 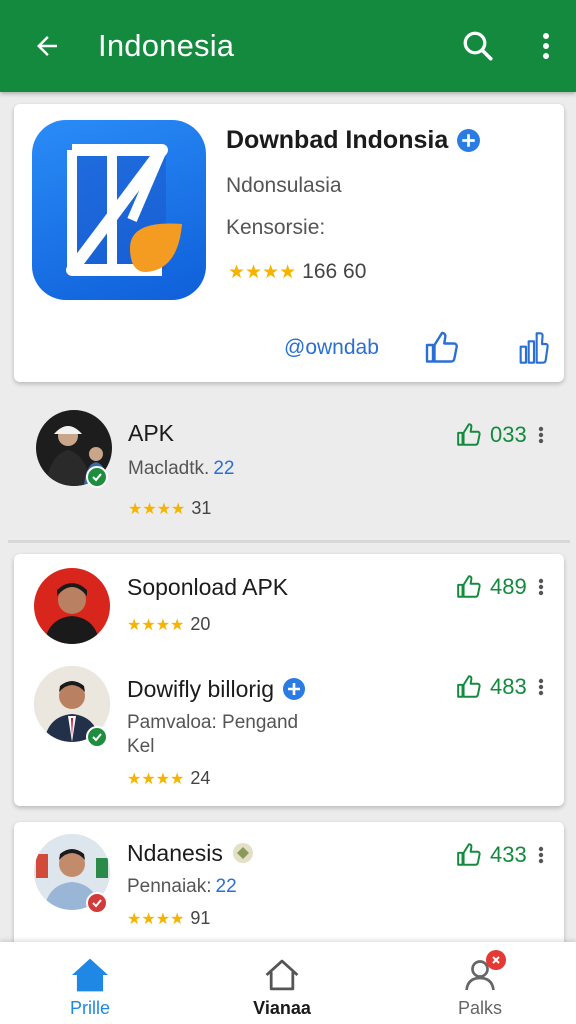 I want to click on app-bar: Indonesia, so click(x=288, y=46).